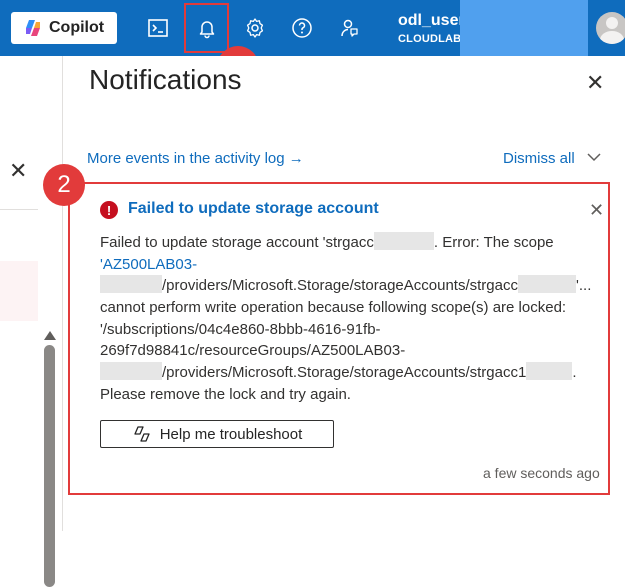 This screenshot has width=625, height=587. What do you see at coordinates (148, 264) in the screenshot?
I see `resource-group-link: 'AZ500LAB03-` at bounding box center [148, 264].